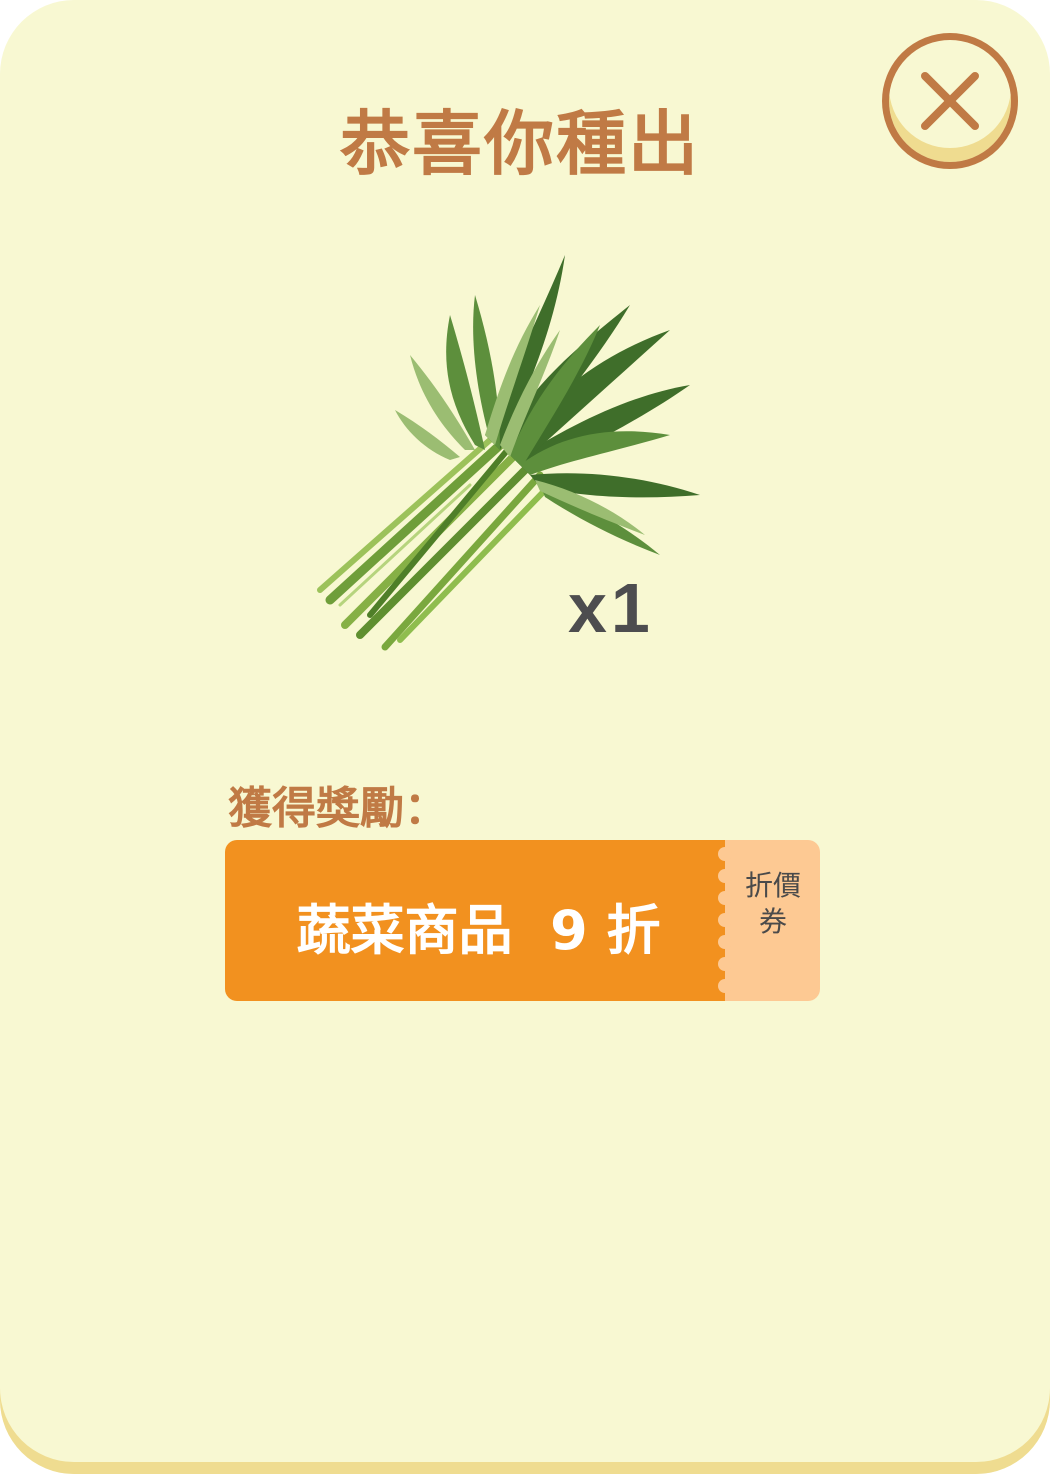 The height and width of the screenshot is (1476, 1050). I want to click on coupon-type-label: 折價券, so click(773, 903).